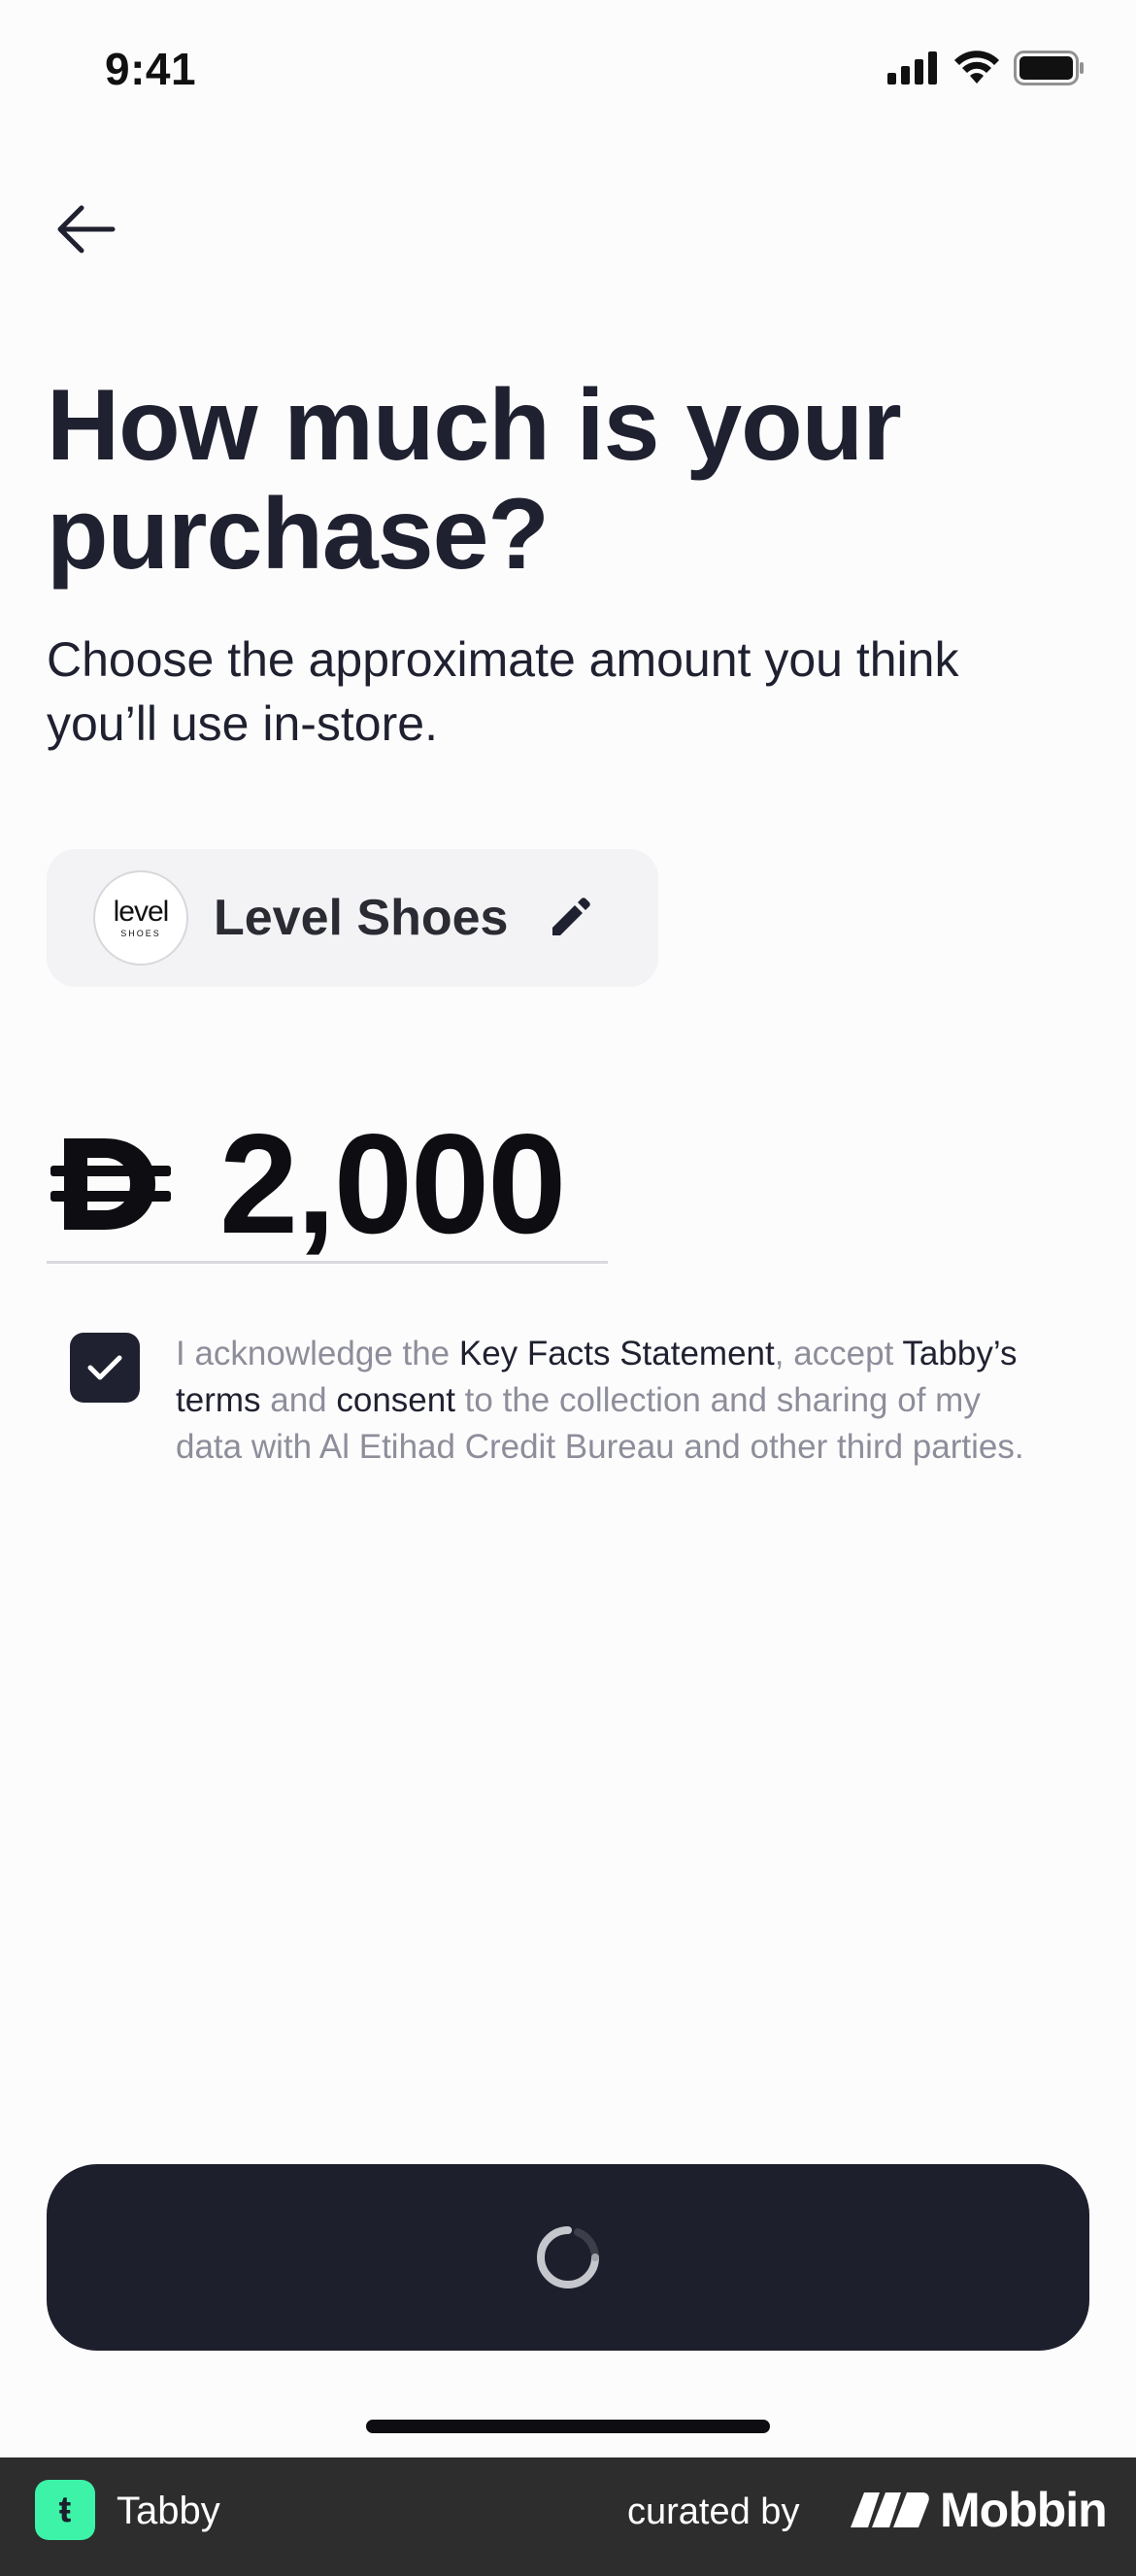  I want to click on status-icons, so click(986, 68).